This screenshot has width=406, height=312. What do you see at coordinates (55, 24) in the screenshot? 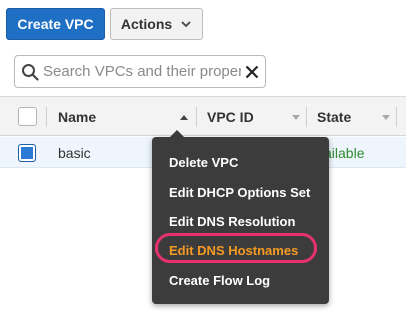
I see `create-vpc-button: Create VPC` at bounding box center [55, 24].